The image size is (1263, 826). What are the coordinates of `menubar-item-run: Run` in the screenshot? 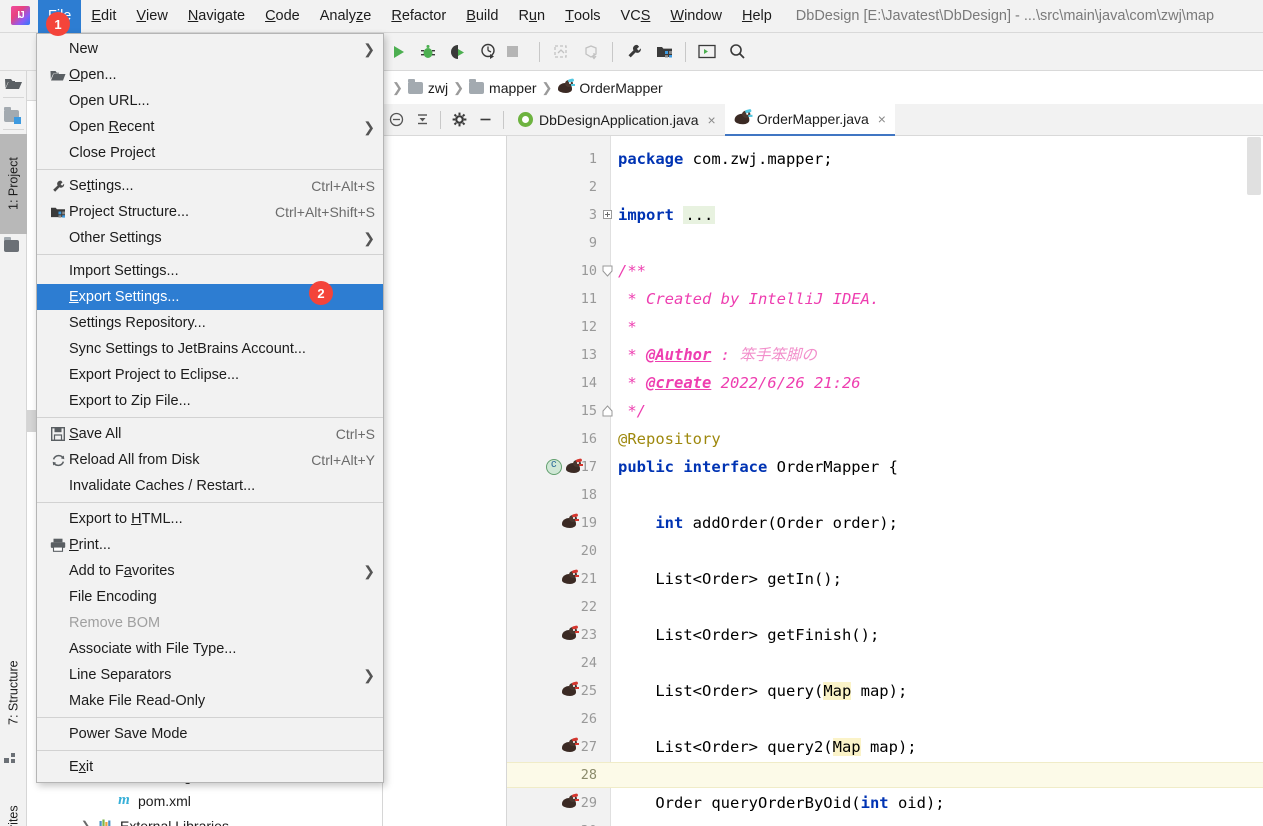 It's located at (531, 16).